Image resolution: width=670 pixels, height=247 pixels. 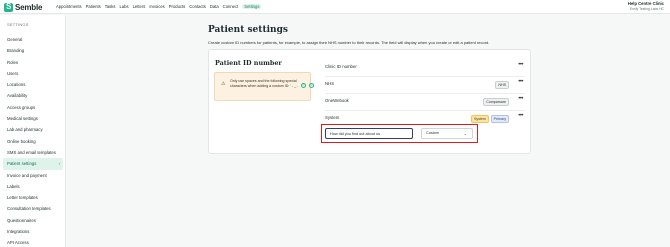 What do you see at coordinates (425, 101) in the screenshot?
I see `id-row-onewebook: OneWebook Comparsare •••` at bounding box center [425, 101].